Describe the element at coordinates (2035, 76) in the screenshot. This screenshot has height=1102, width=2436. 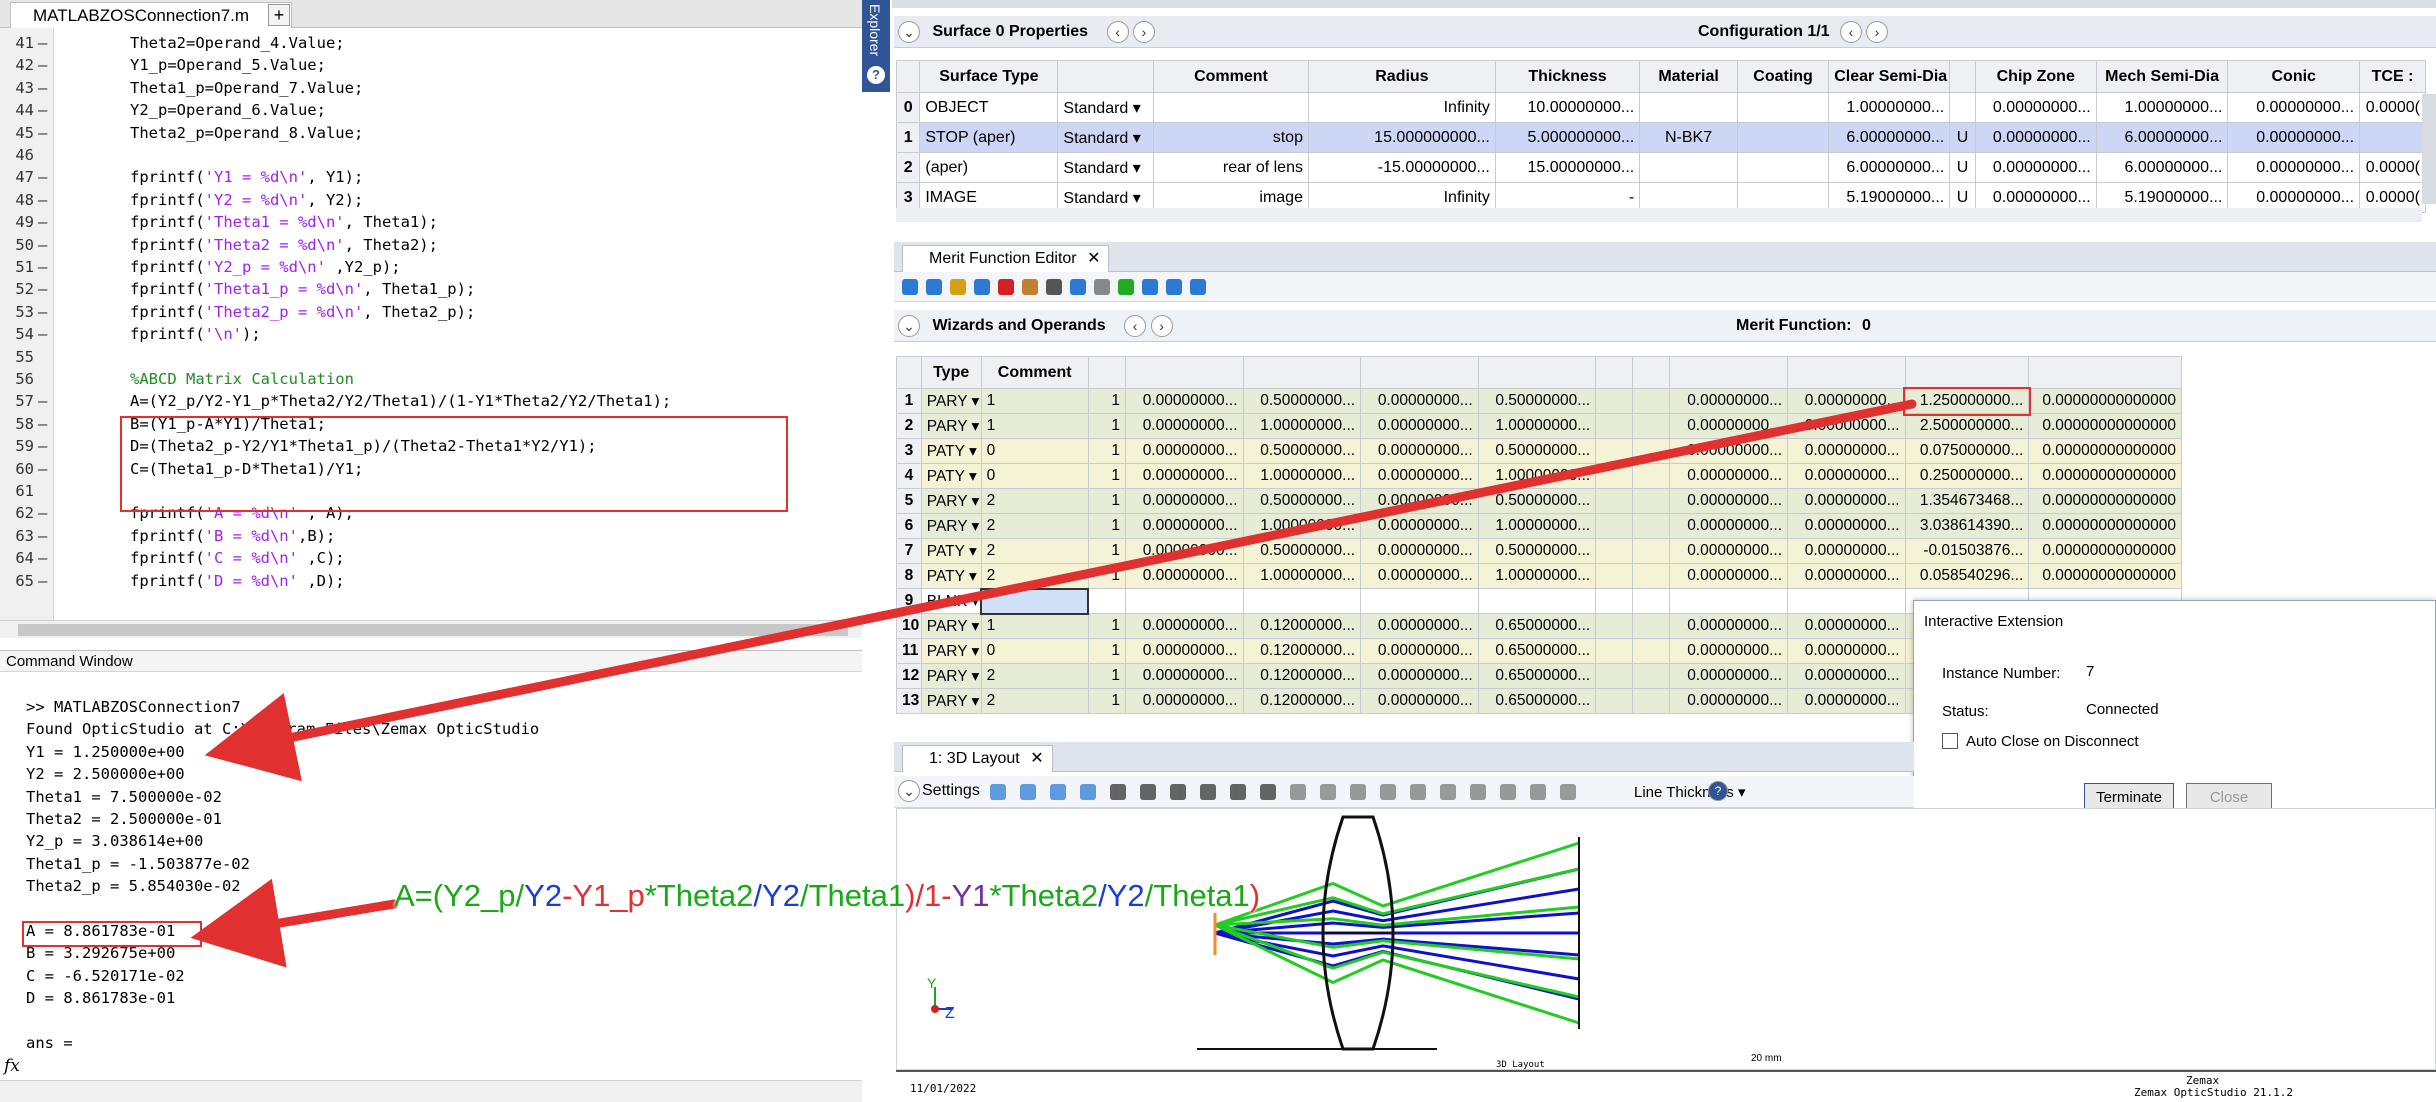
I see `column-header: Chip Zone` at that location.